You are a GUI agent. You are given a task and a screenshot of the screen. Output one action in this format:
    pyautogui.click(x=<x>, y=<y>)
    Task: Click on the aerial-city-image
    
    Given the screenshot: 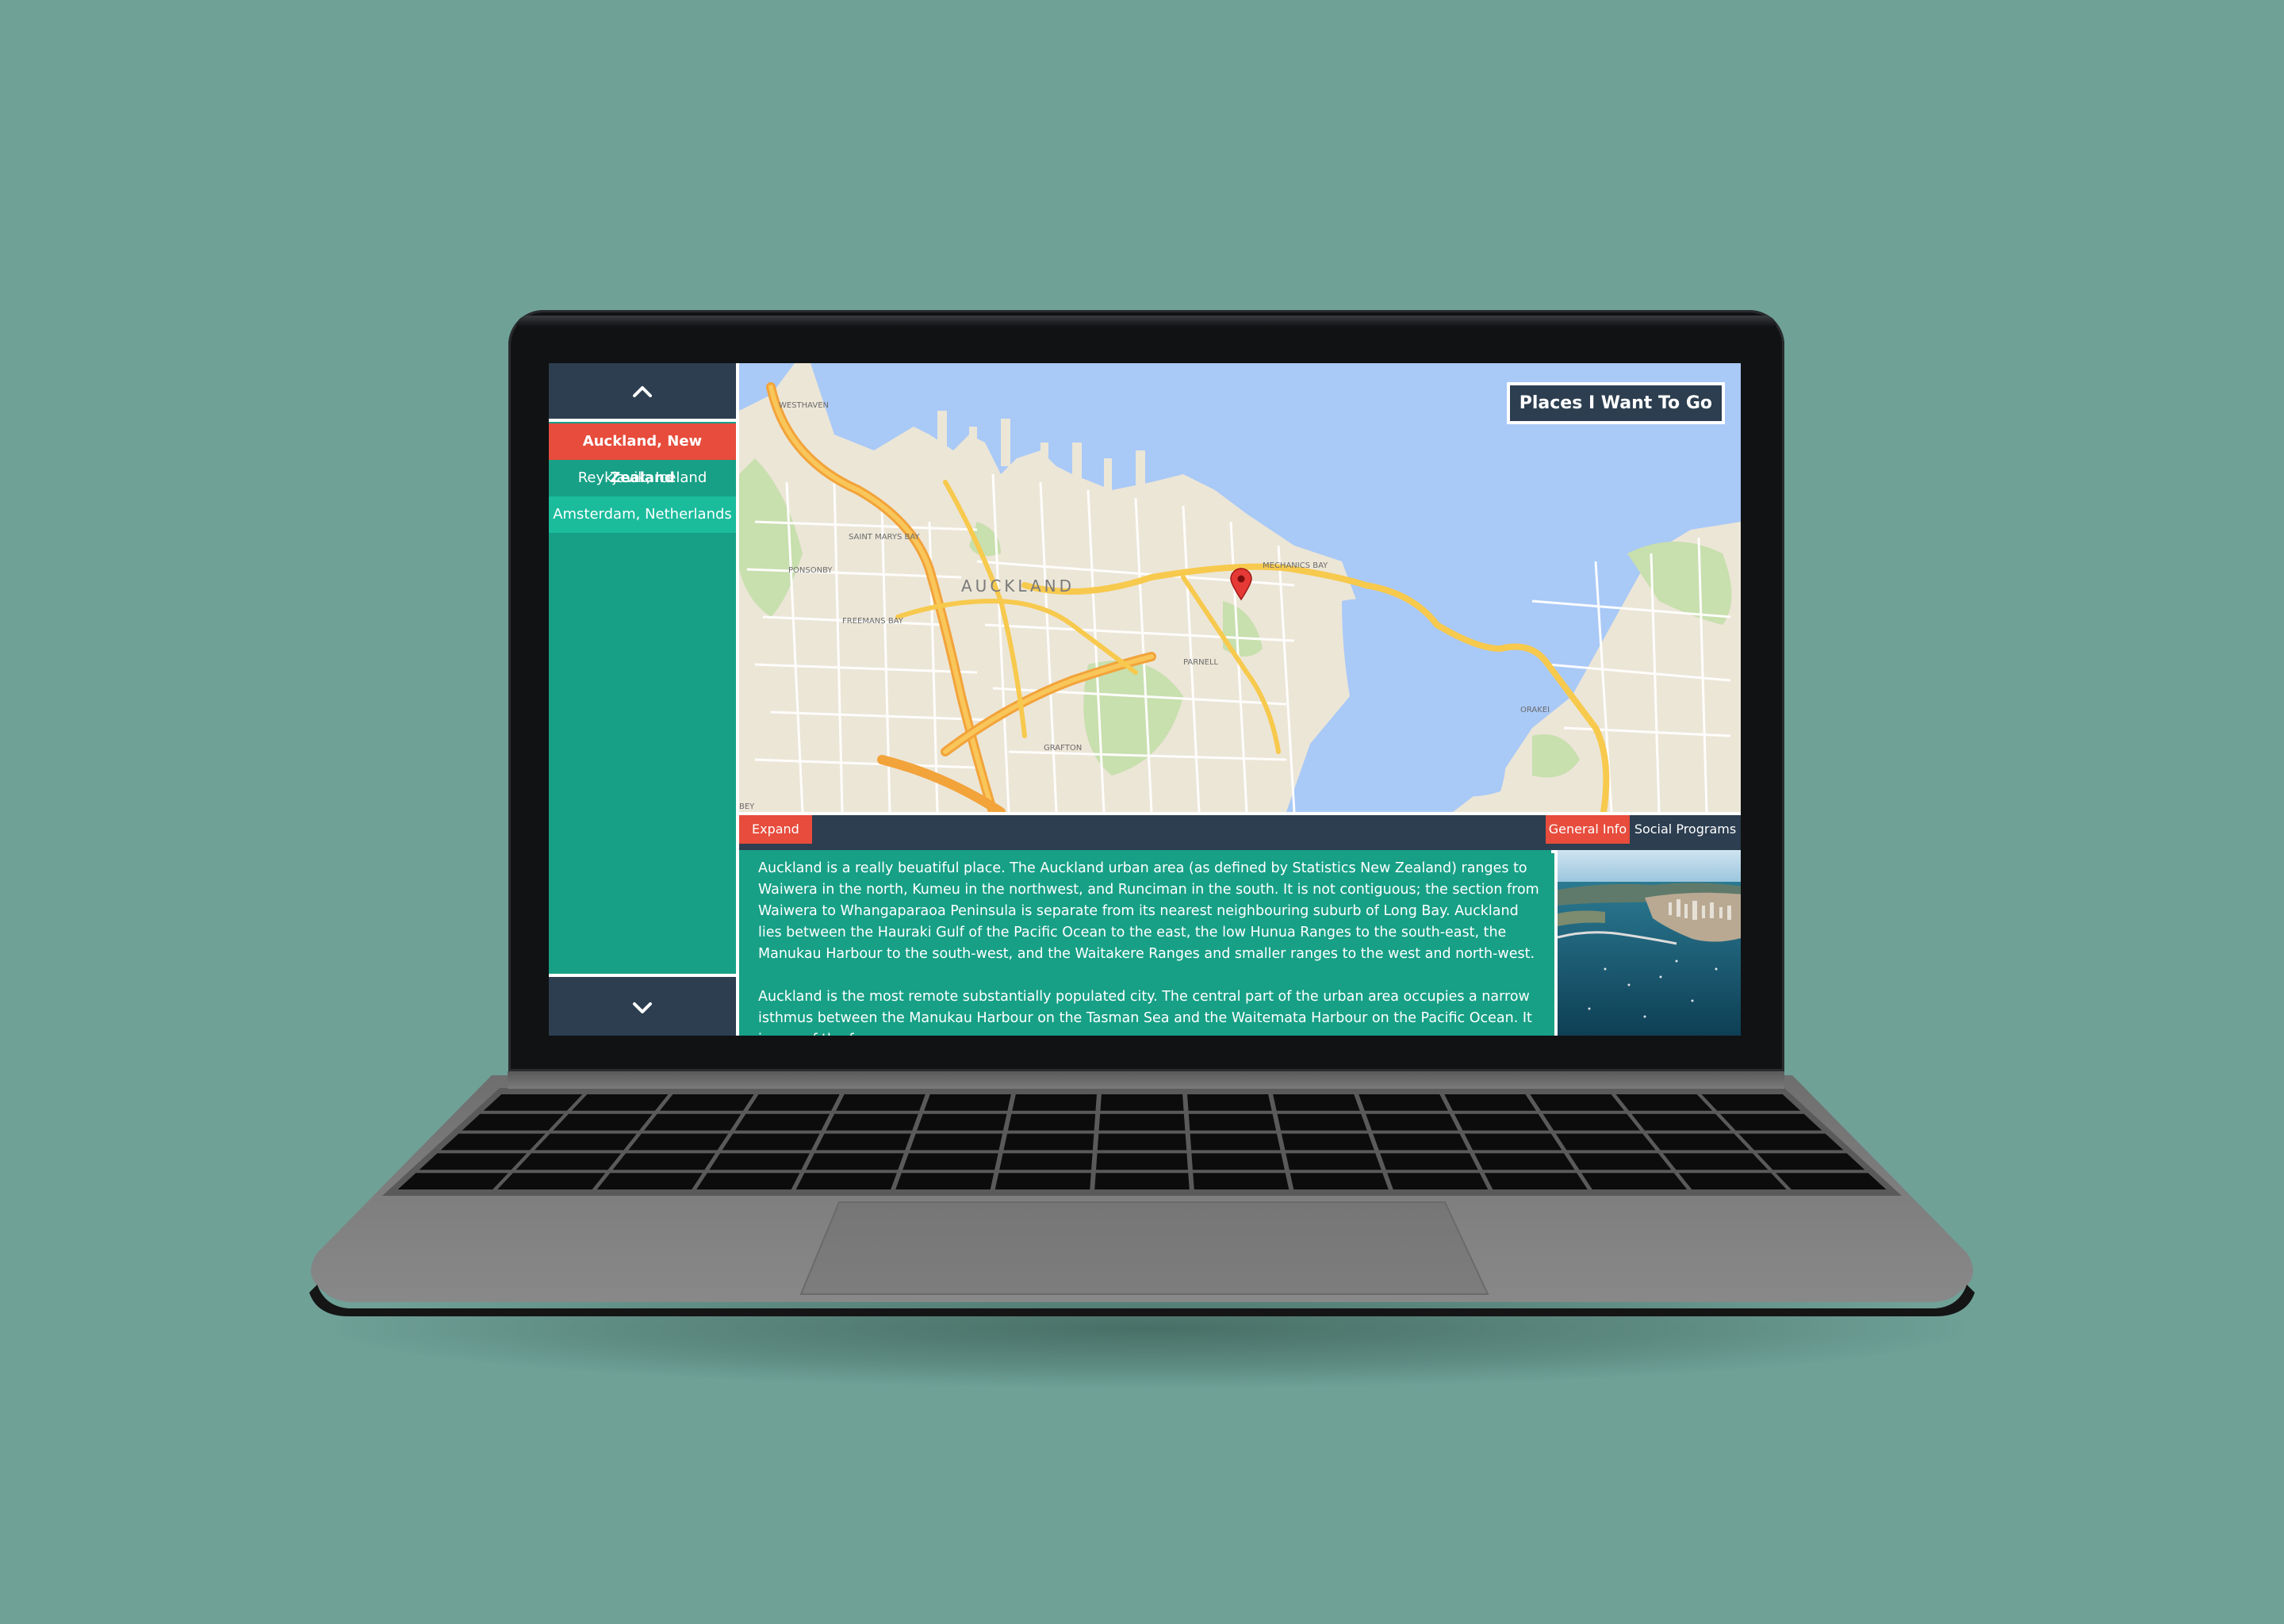 What is the action you would take?
    pyautogui.click(x=1649, y=943)
    